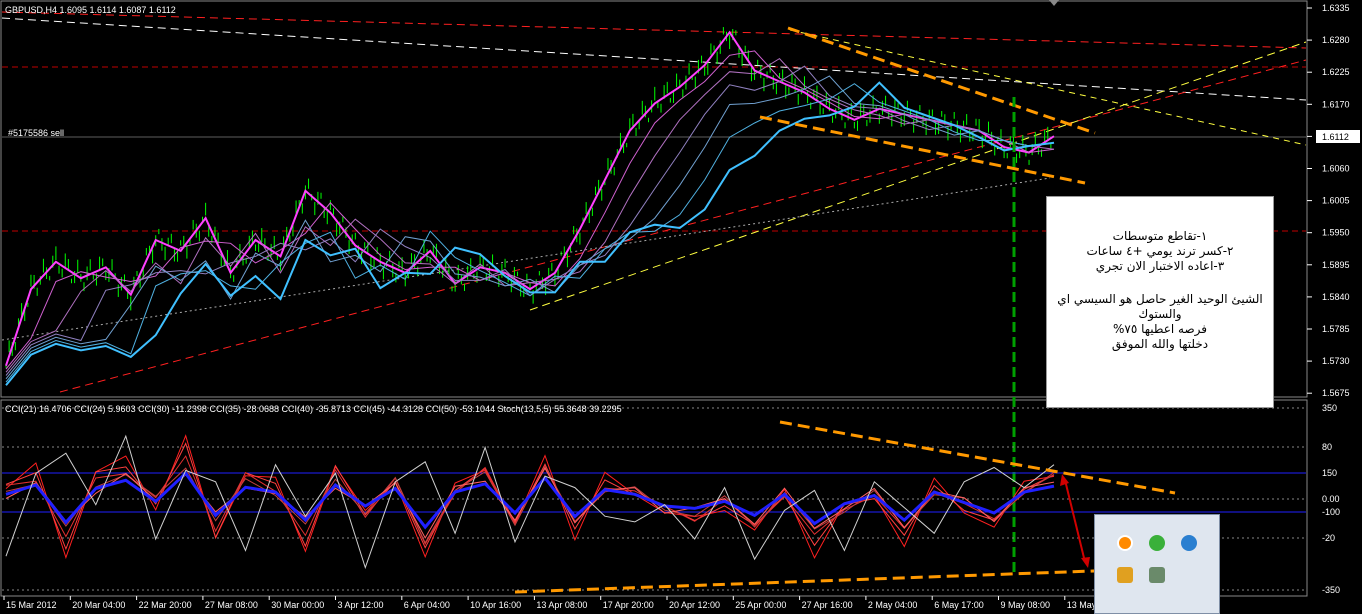 This screenshot has height=614, width=1362. Describe the element at coordinates (977, 457) in the screenshot. I see `indicator-resistance-line` at that location.